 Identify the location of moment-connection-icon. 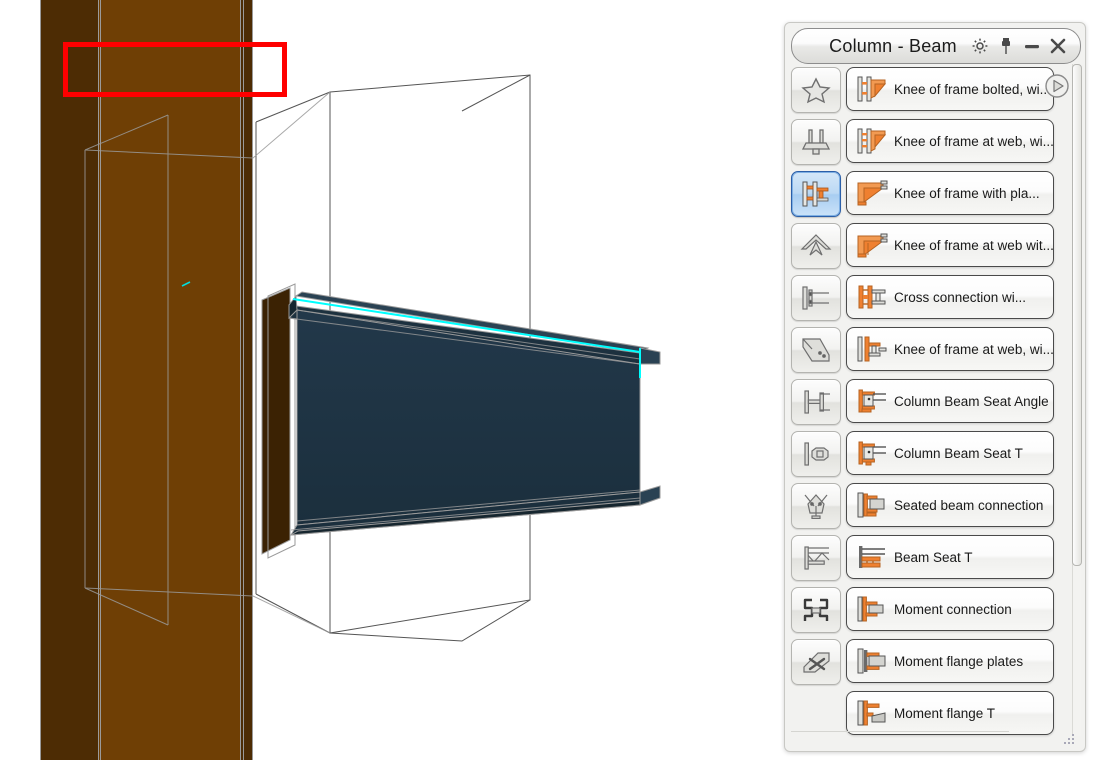
(872, 609).